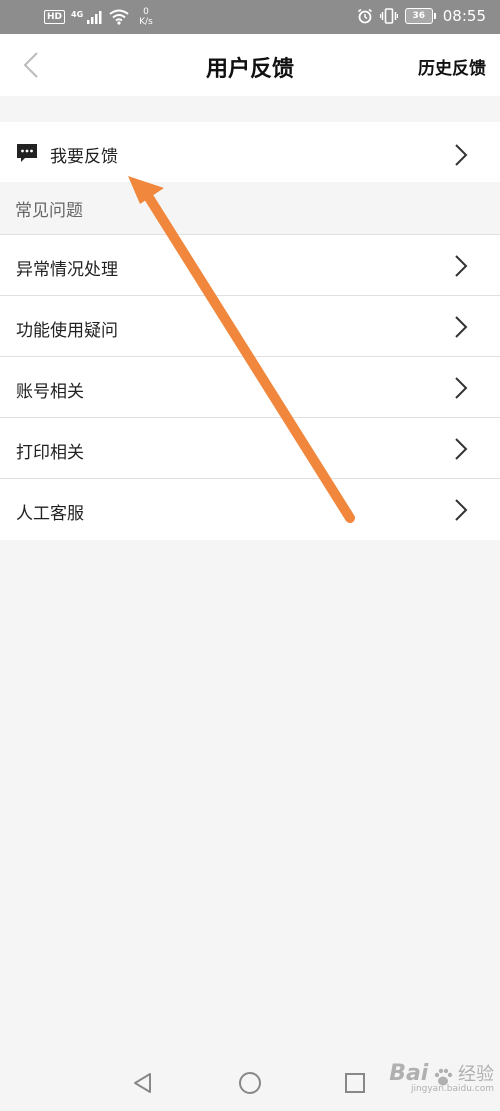  I want to click on nav-home-button, so click(250, 1083).